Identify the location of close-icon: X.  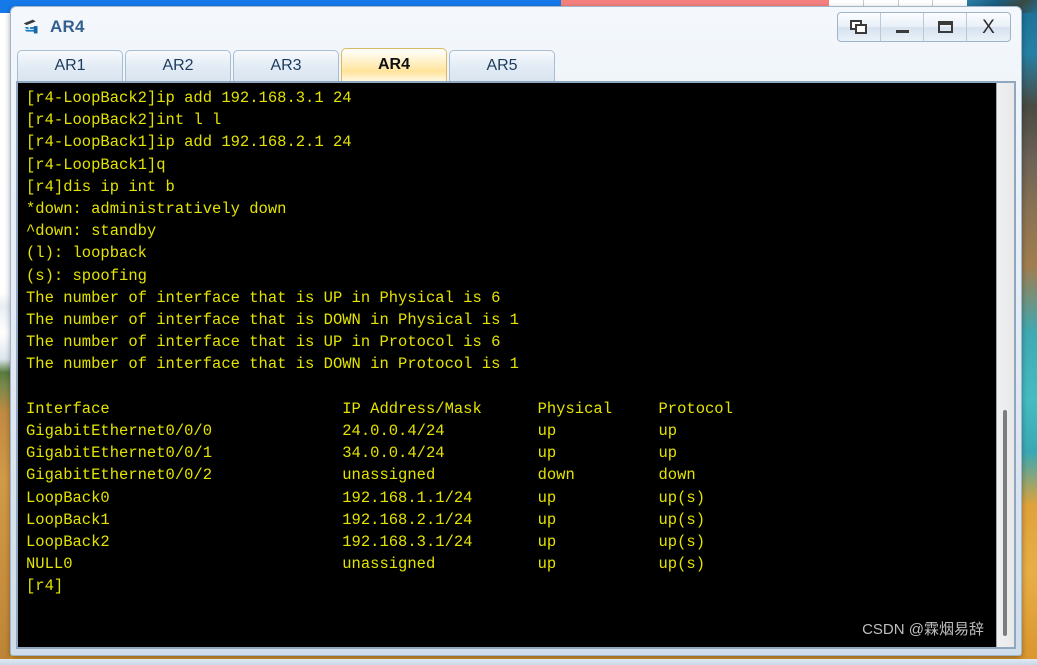
(988, 27).